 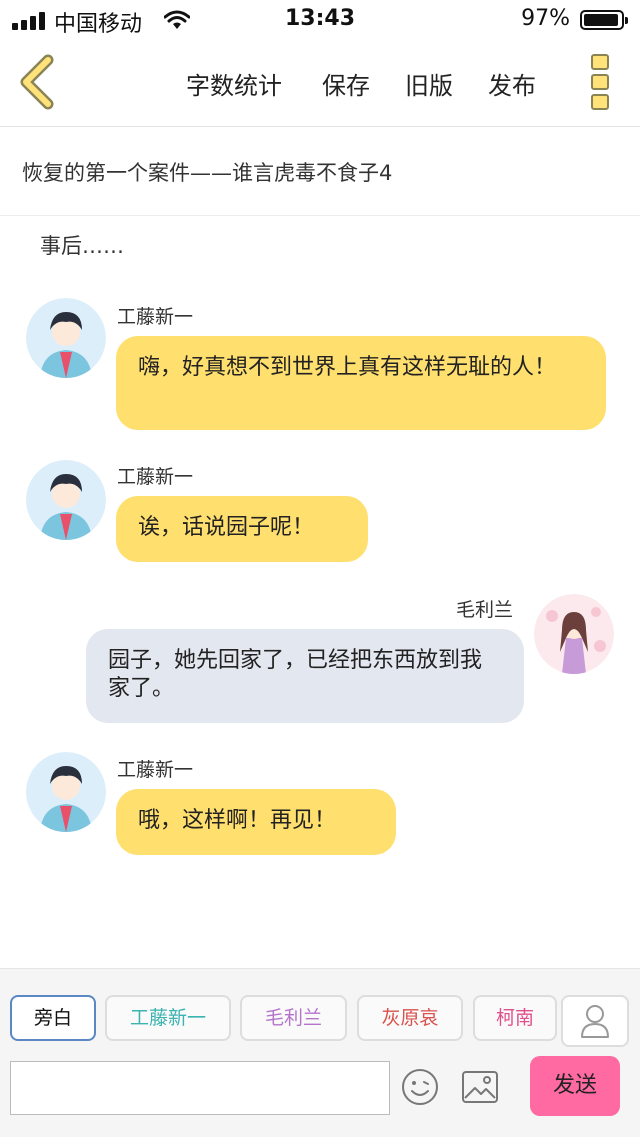 I want to click on message-bubble: 园子，她先回家了，已经把东西放到我家了。, so click(x=305, y=676).